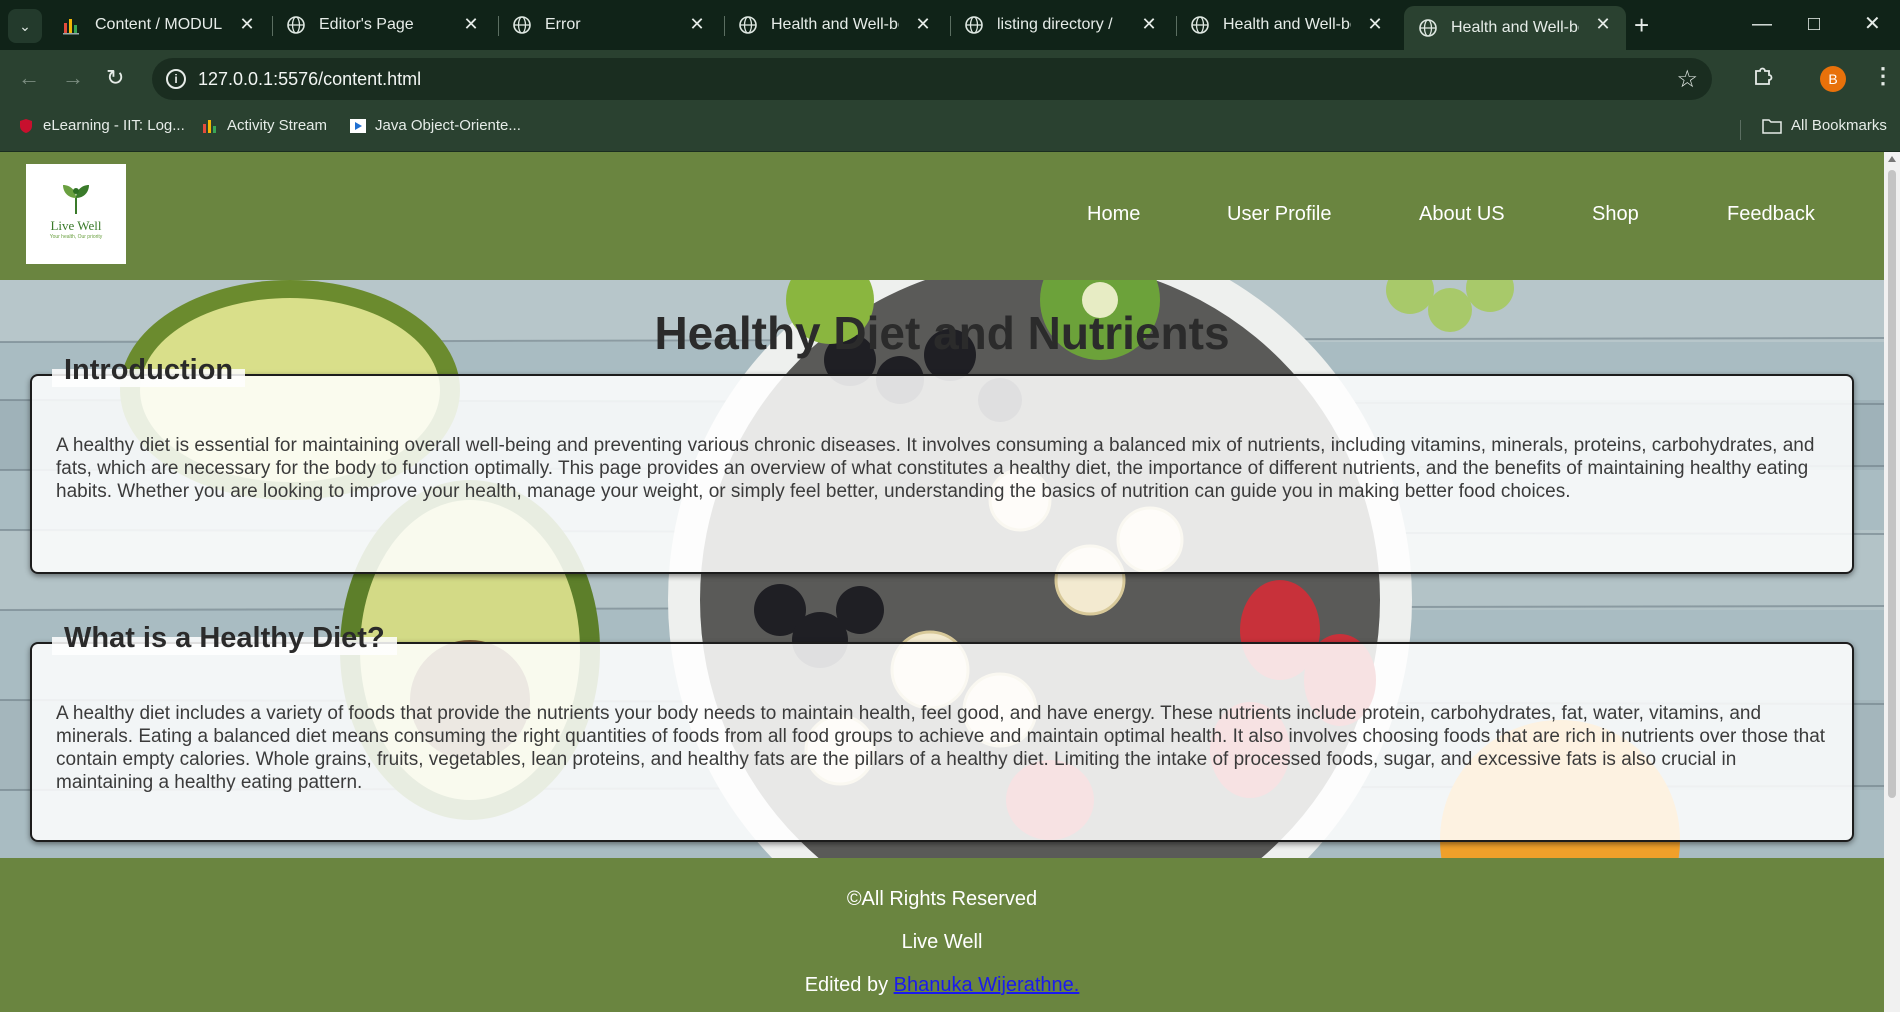 This screenshot has height=1012, width=1900. What do you see at coordinates (942, 942) in the screenshot?
I see `footer-brand: Live Well` at bounding box center [942, 942].